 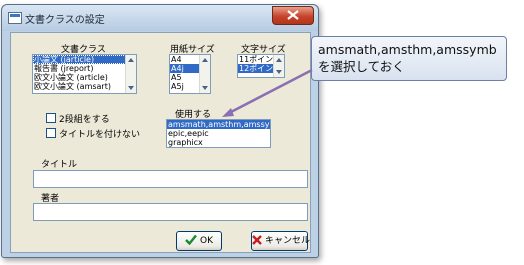 I want to click on close-icon, so click(x=293, y=15).